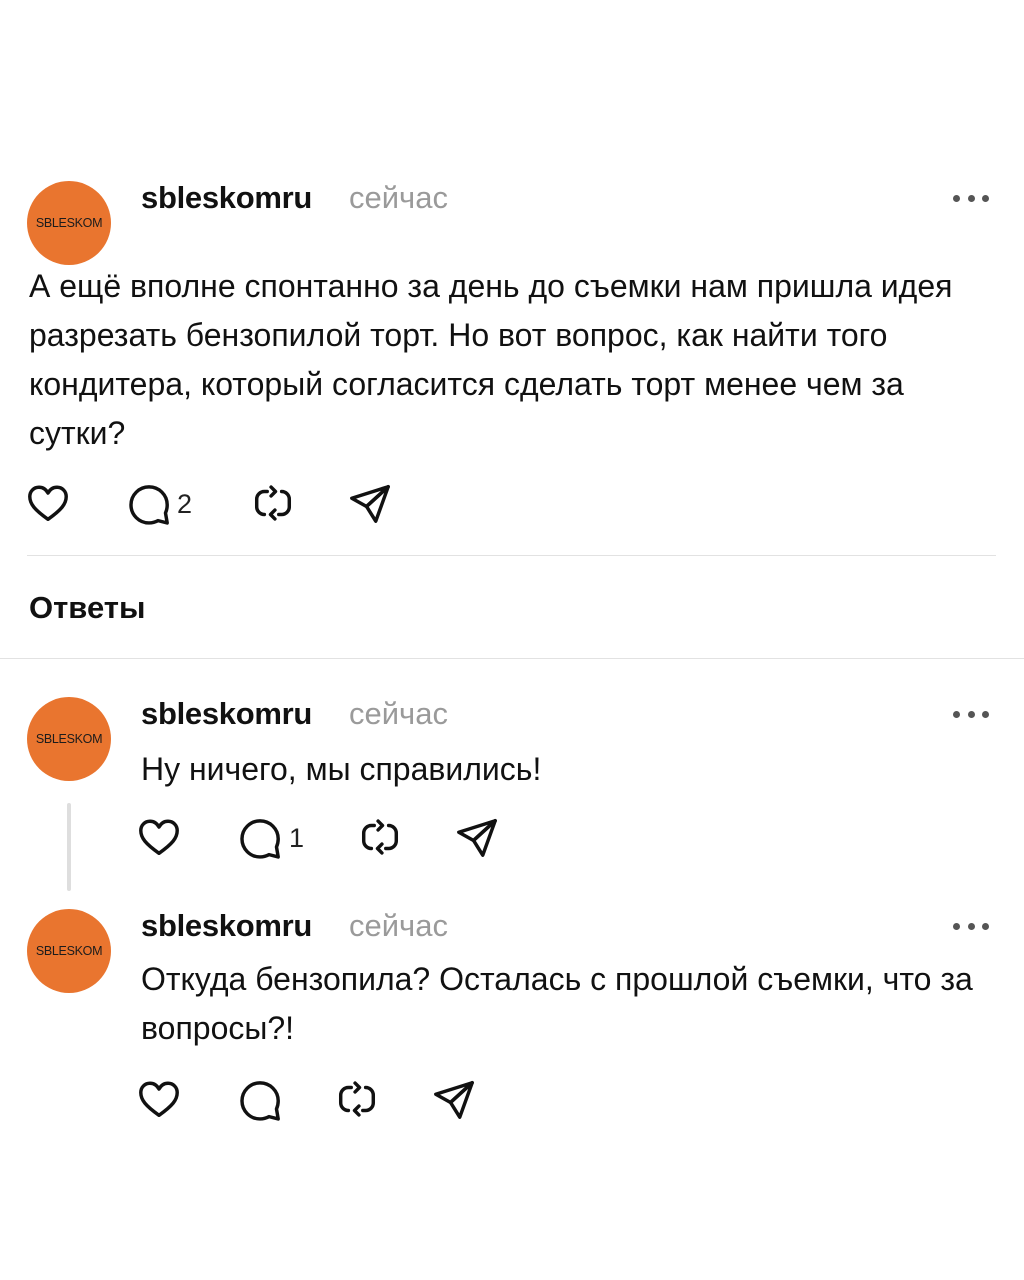 Image resolution: width=1024 pixels, height=1280 pixels. Describe the element at coordinates (69, 847) in the screenshot. I see `thread-line` at that location.